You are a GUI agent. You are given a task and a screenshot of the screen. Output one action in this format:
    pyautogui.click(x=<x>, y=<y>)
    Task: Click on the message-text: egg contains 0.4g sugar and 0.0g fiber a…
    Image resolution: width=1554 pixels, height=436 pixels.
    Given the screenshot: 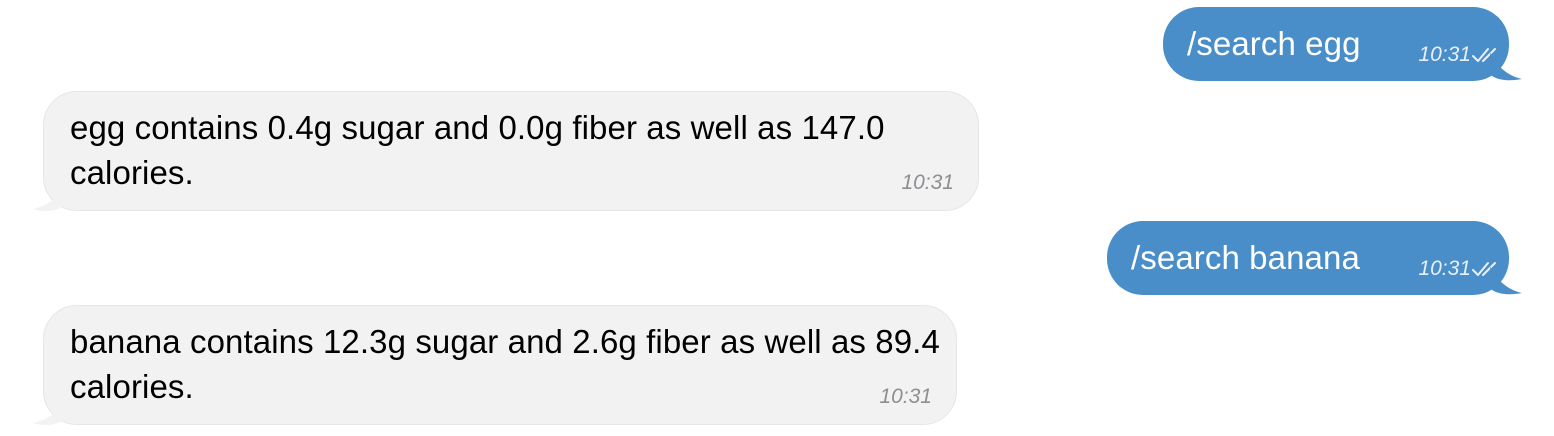 What is the action you would take?
    pyautogui.click(x=477, y=150)
    